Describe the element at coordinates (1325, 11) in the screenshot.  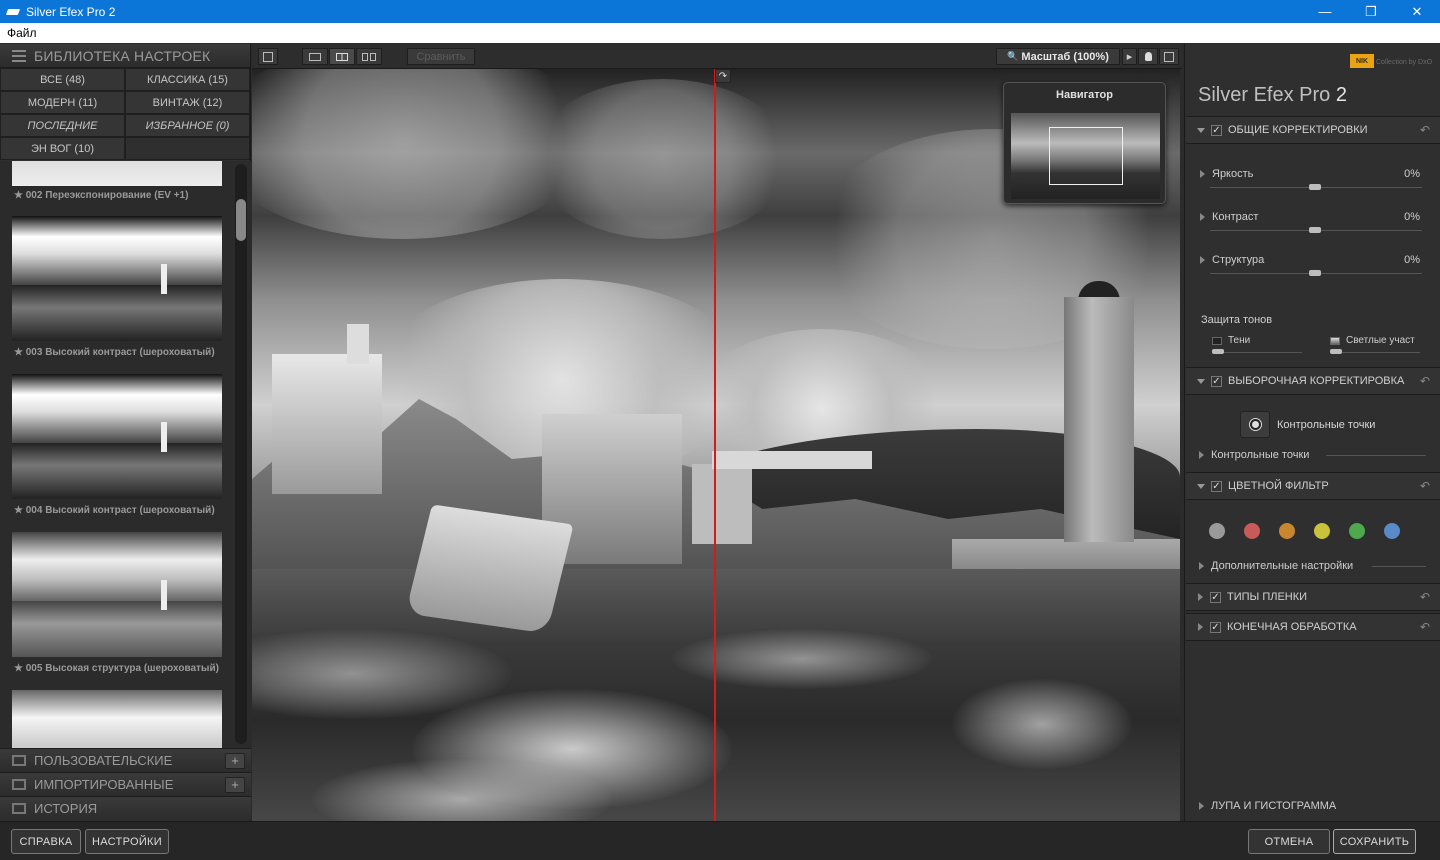
I see `minimize-button: —` at that location.